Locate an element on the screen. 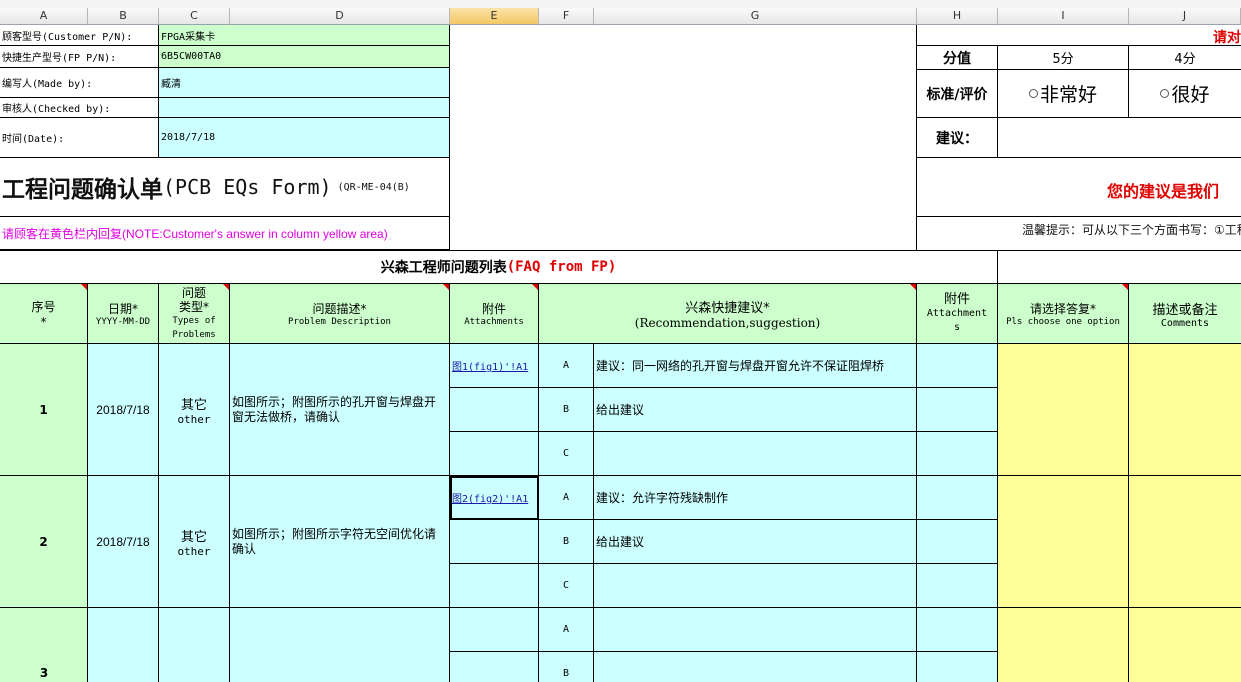 The width and height of the screenshot is (1241, 682). row3-description is located at coordinates (340, 645).